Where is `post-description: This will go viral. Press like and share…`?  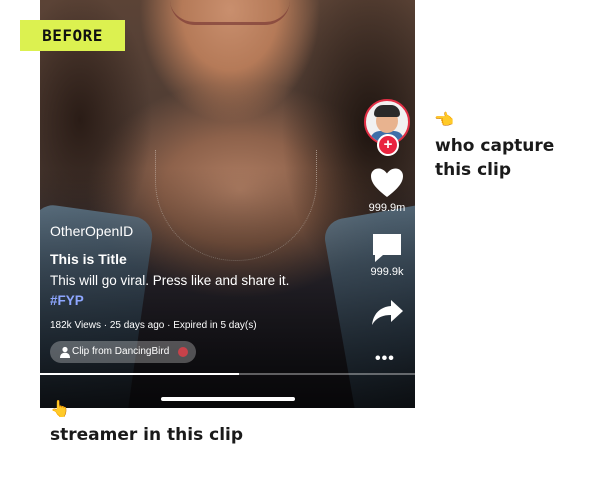 post-description: This will go viral. Press like and share… is located at coordinates (170, 280).